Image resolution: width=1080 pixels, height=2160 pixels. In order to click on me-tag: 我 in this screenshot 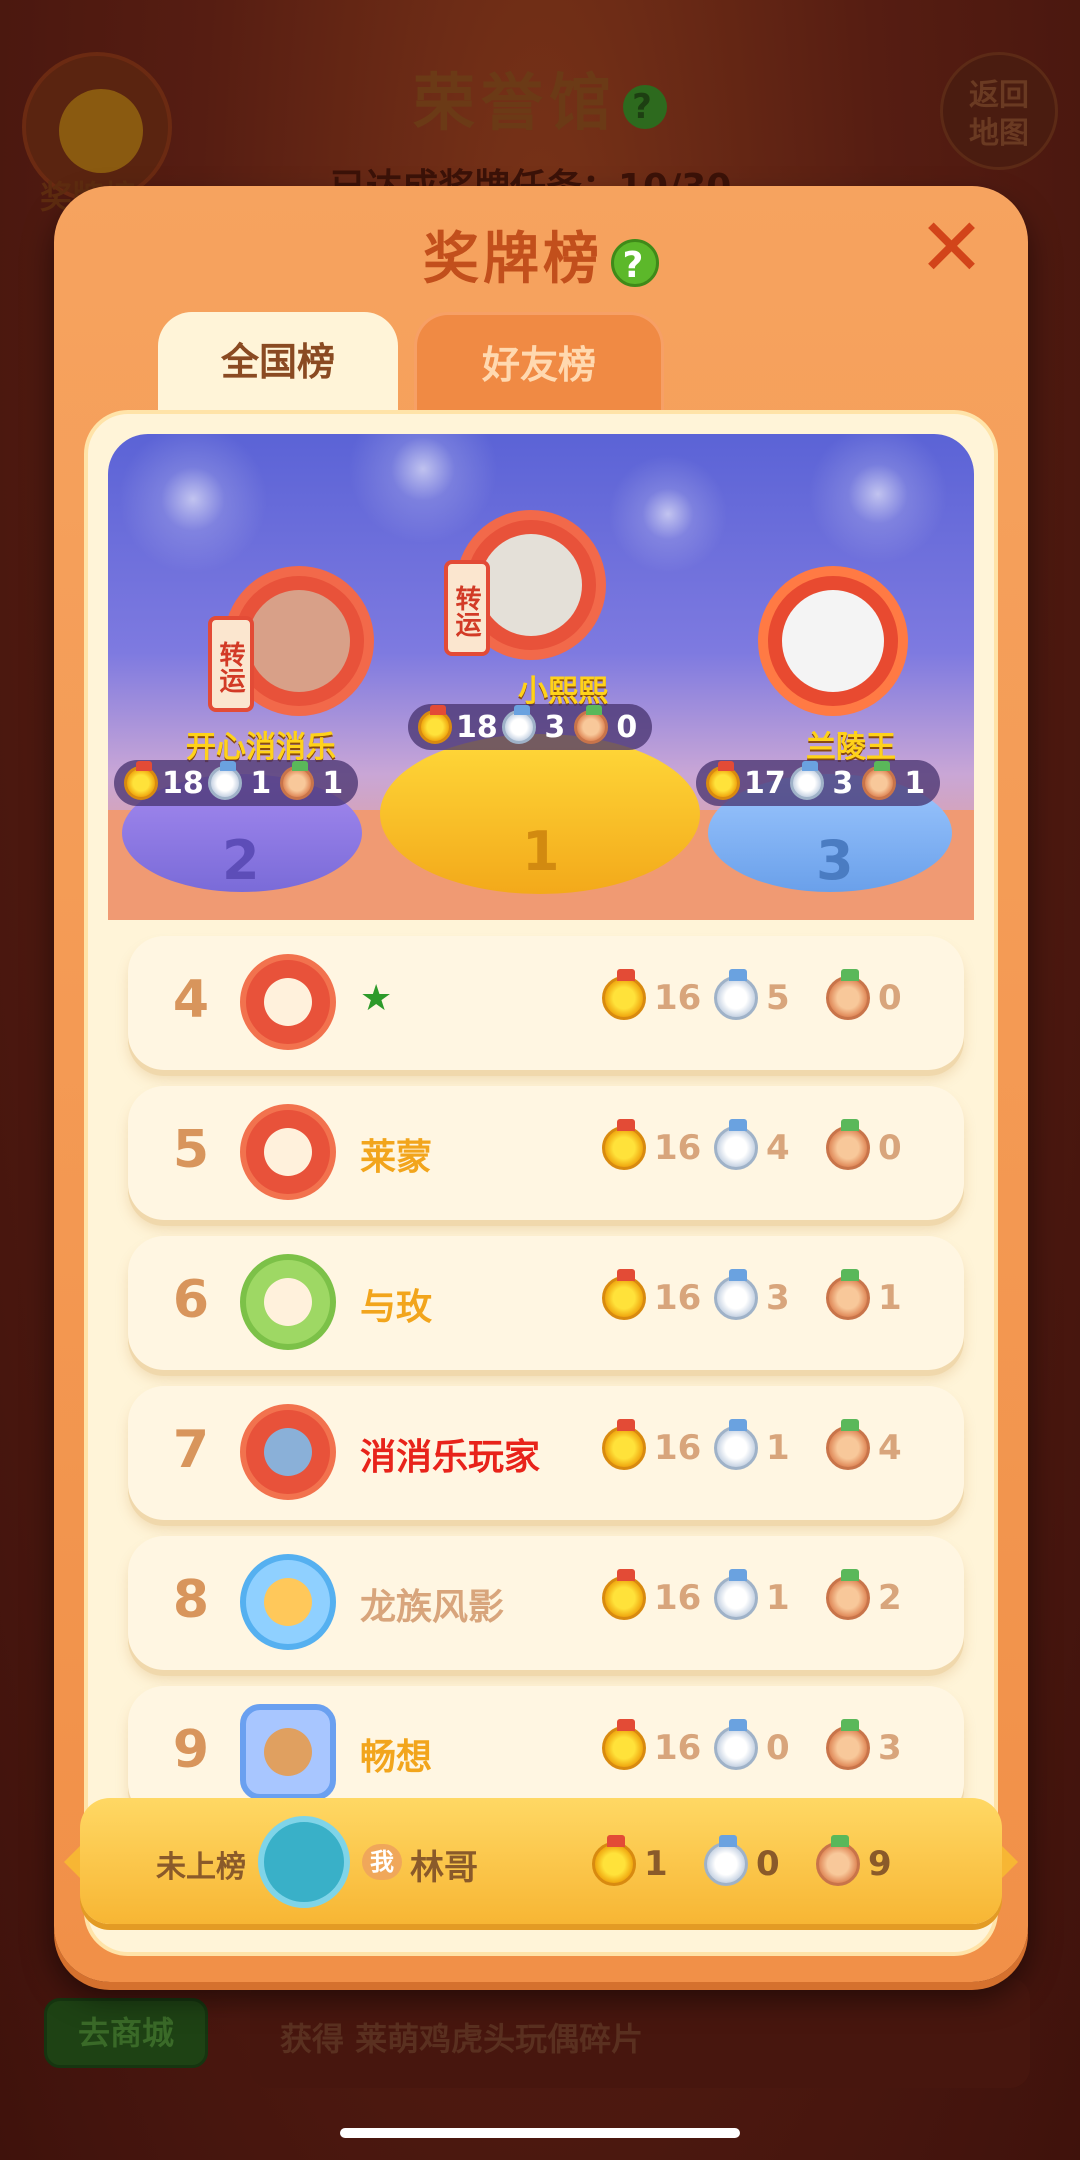, I will do `click(382, 1862)`.